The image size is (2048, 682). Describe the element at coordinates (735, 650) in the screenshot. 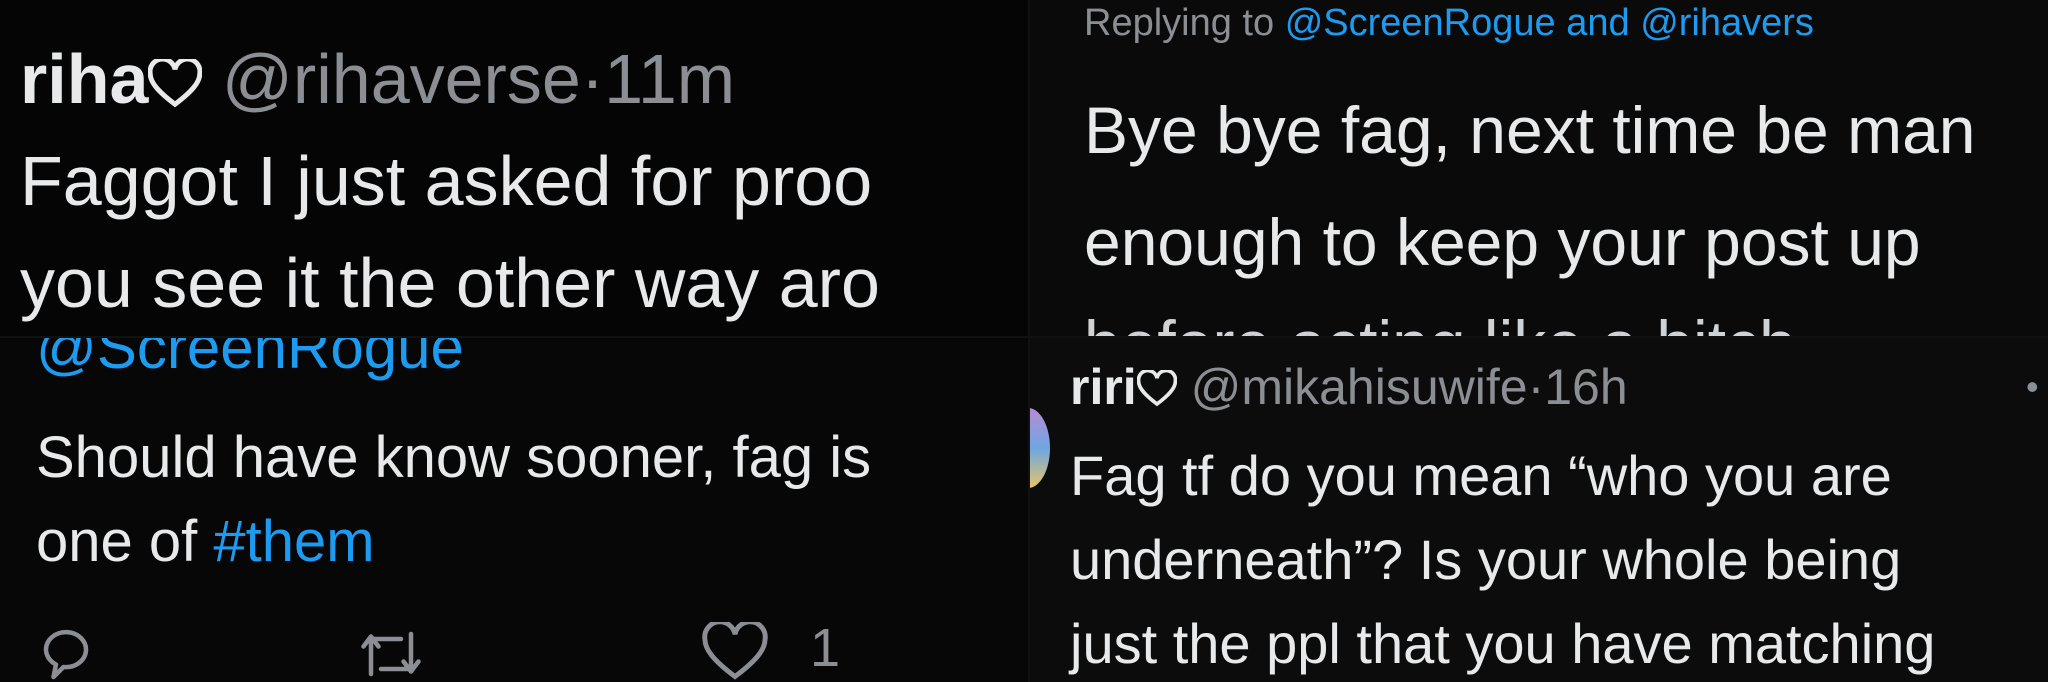

I see `like-icon` at that location.